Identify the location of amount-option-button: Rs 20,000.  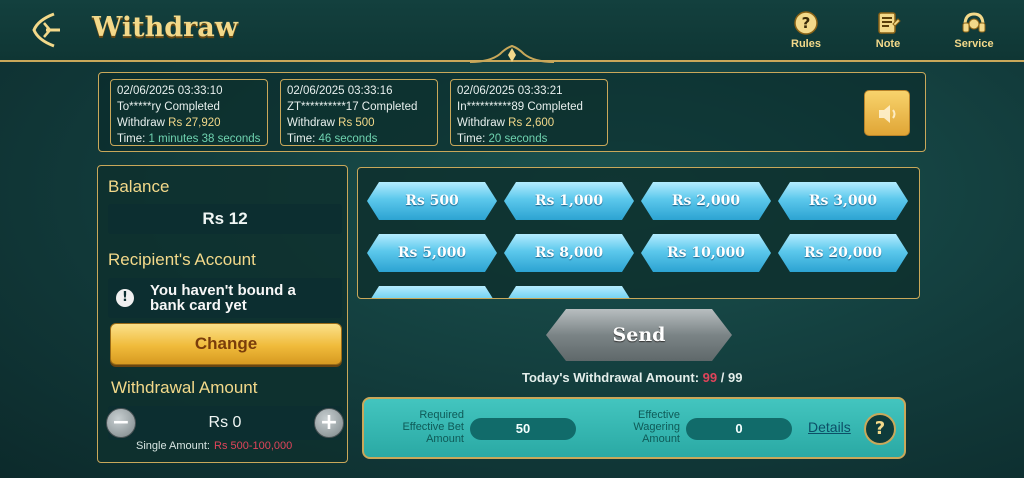
(843, 253).